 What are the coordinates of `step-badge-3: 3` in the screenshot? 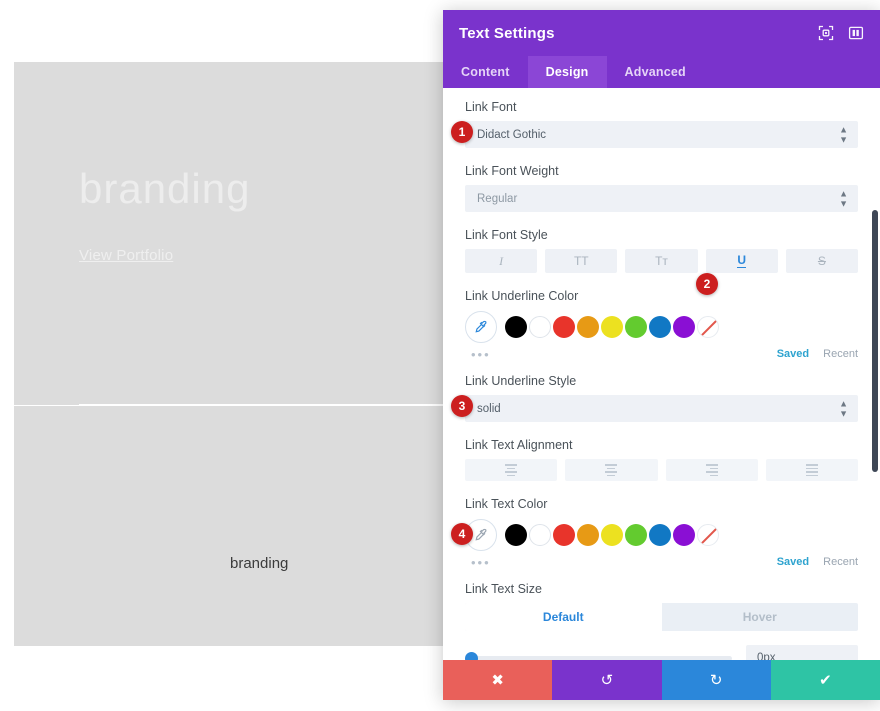 It's located at (462, 406).